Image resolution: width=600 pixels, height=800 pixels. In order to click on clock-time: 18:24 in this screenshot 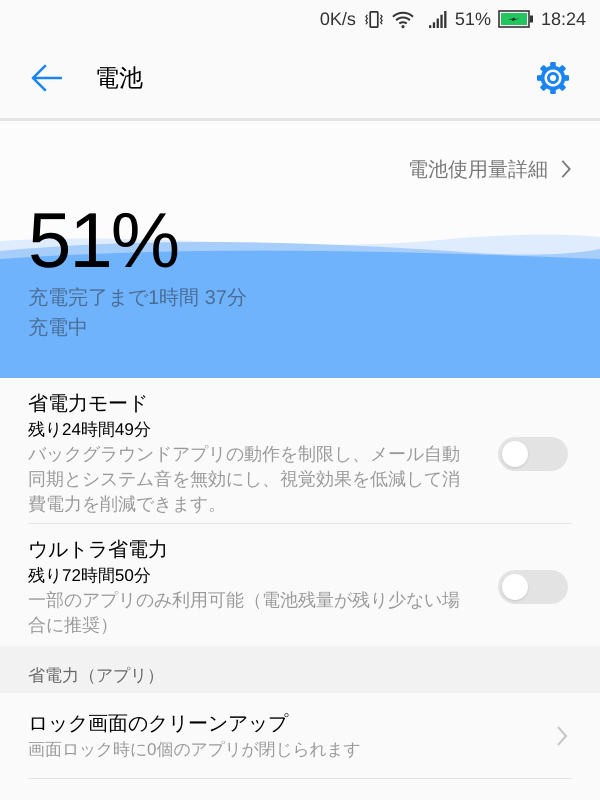, I will do `click(563, 19)`.